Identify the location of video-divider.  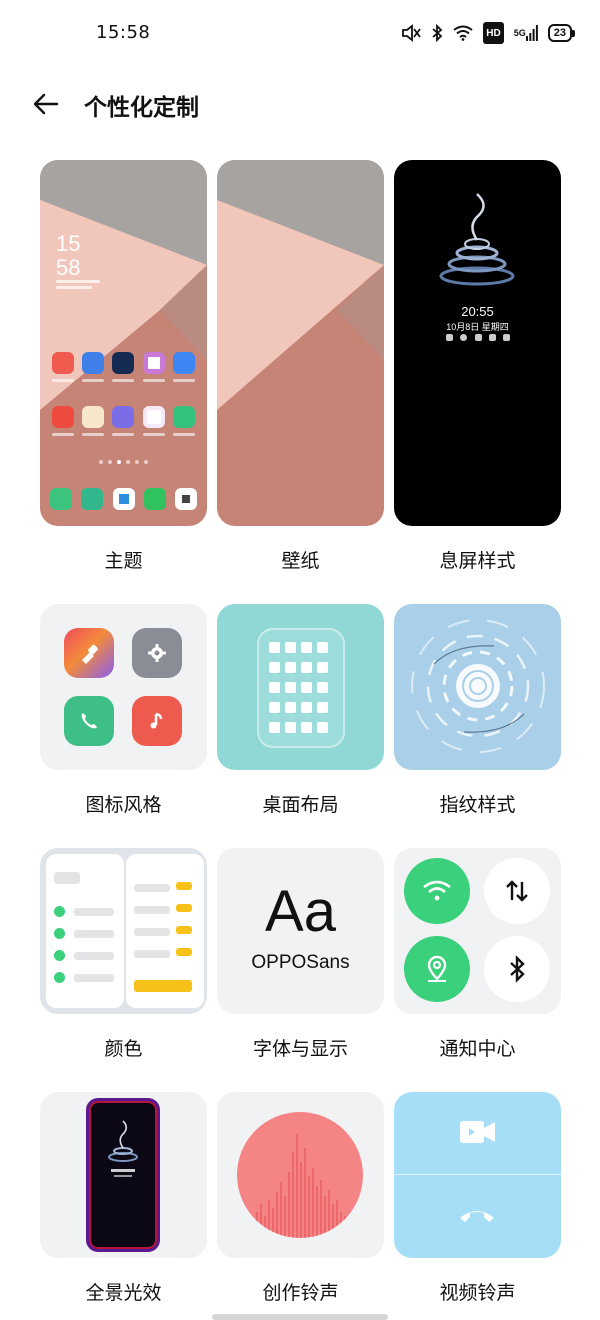
(477, 1174).